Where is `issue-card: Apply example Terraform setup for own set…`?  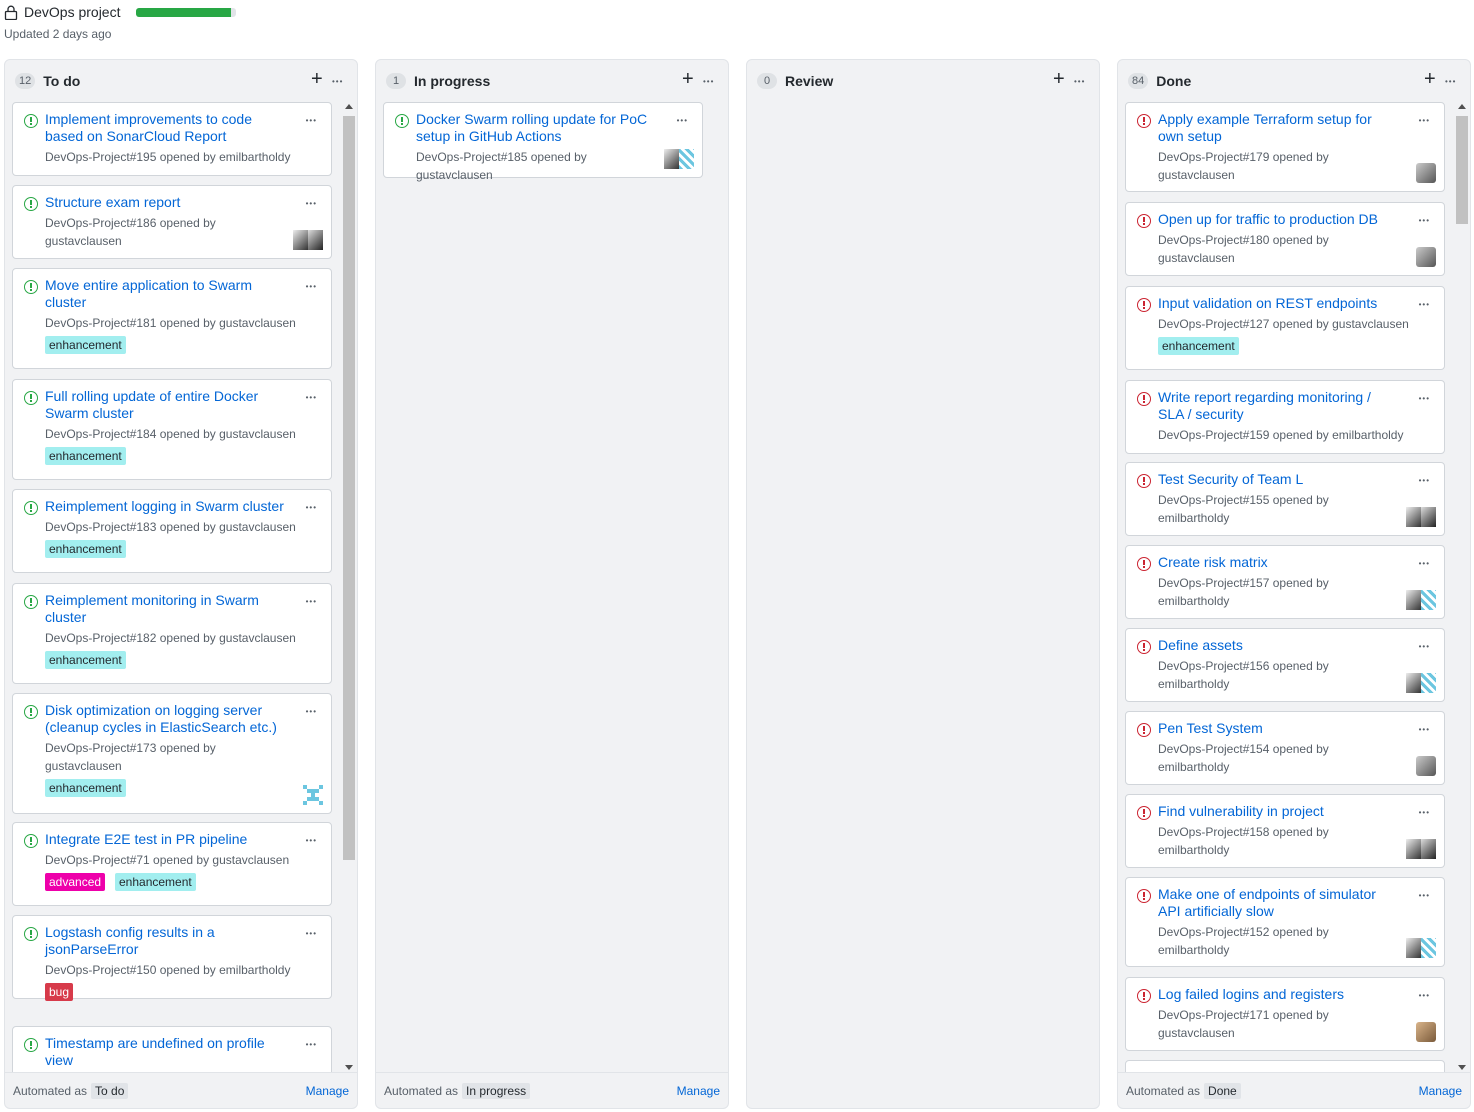 issue-card: Apply example Terraform setup for own set… is located at coordinates (1285, 147).